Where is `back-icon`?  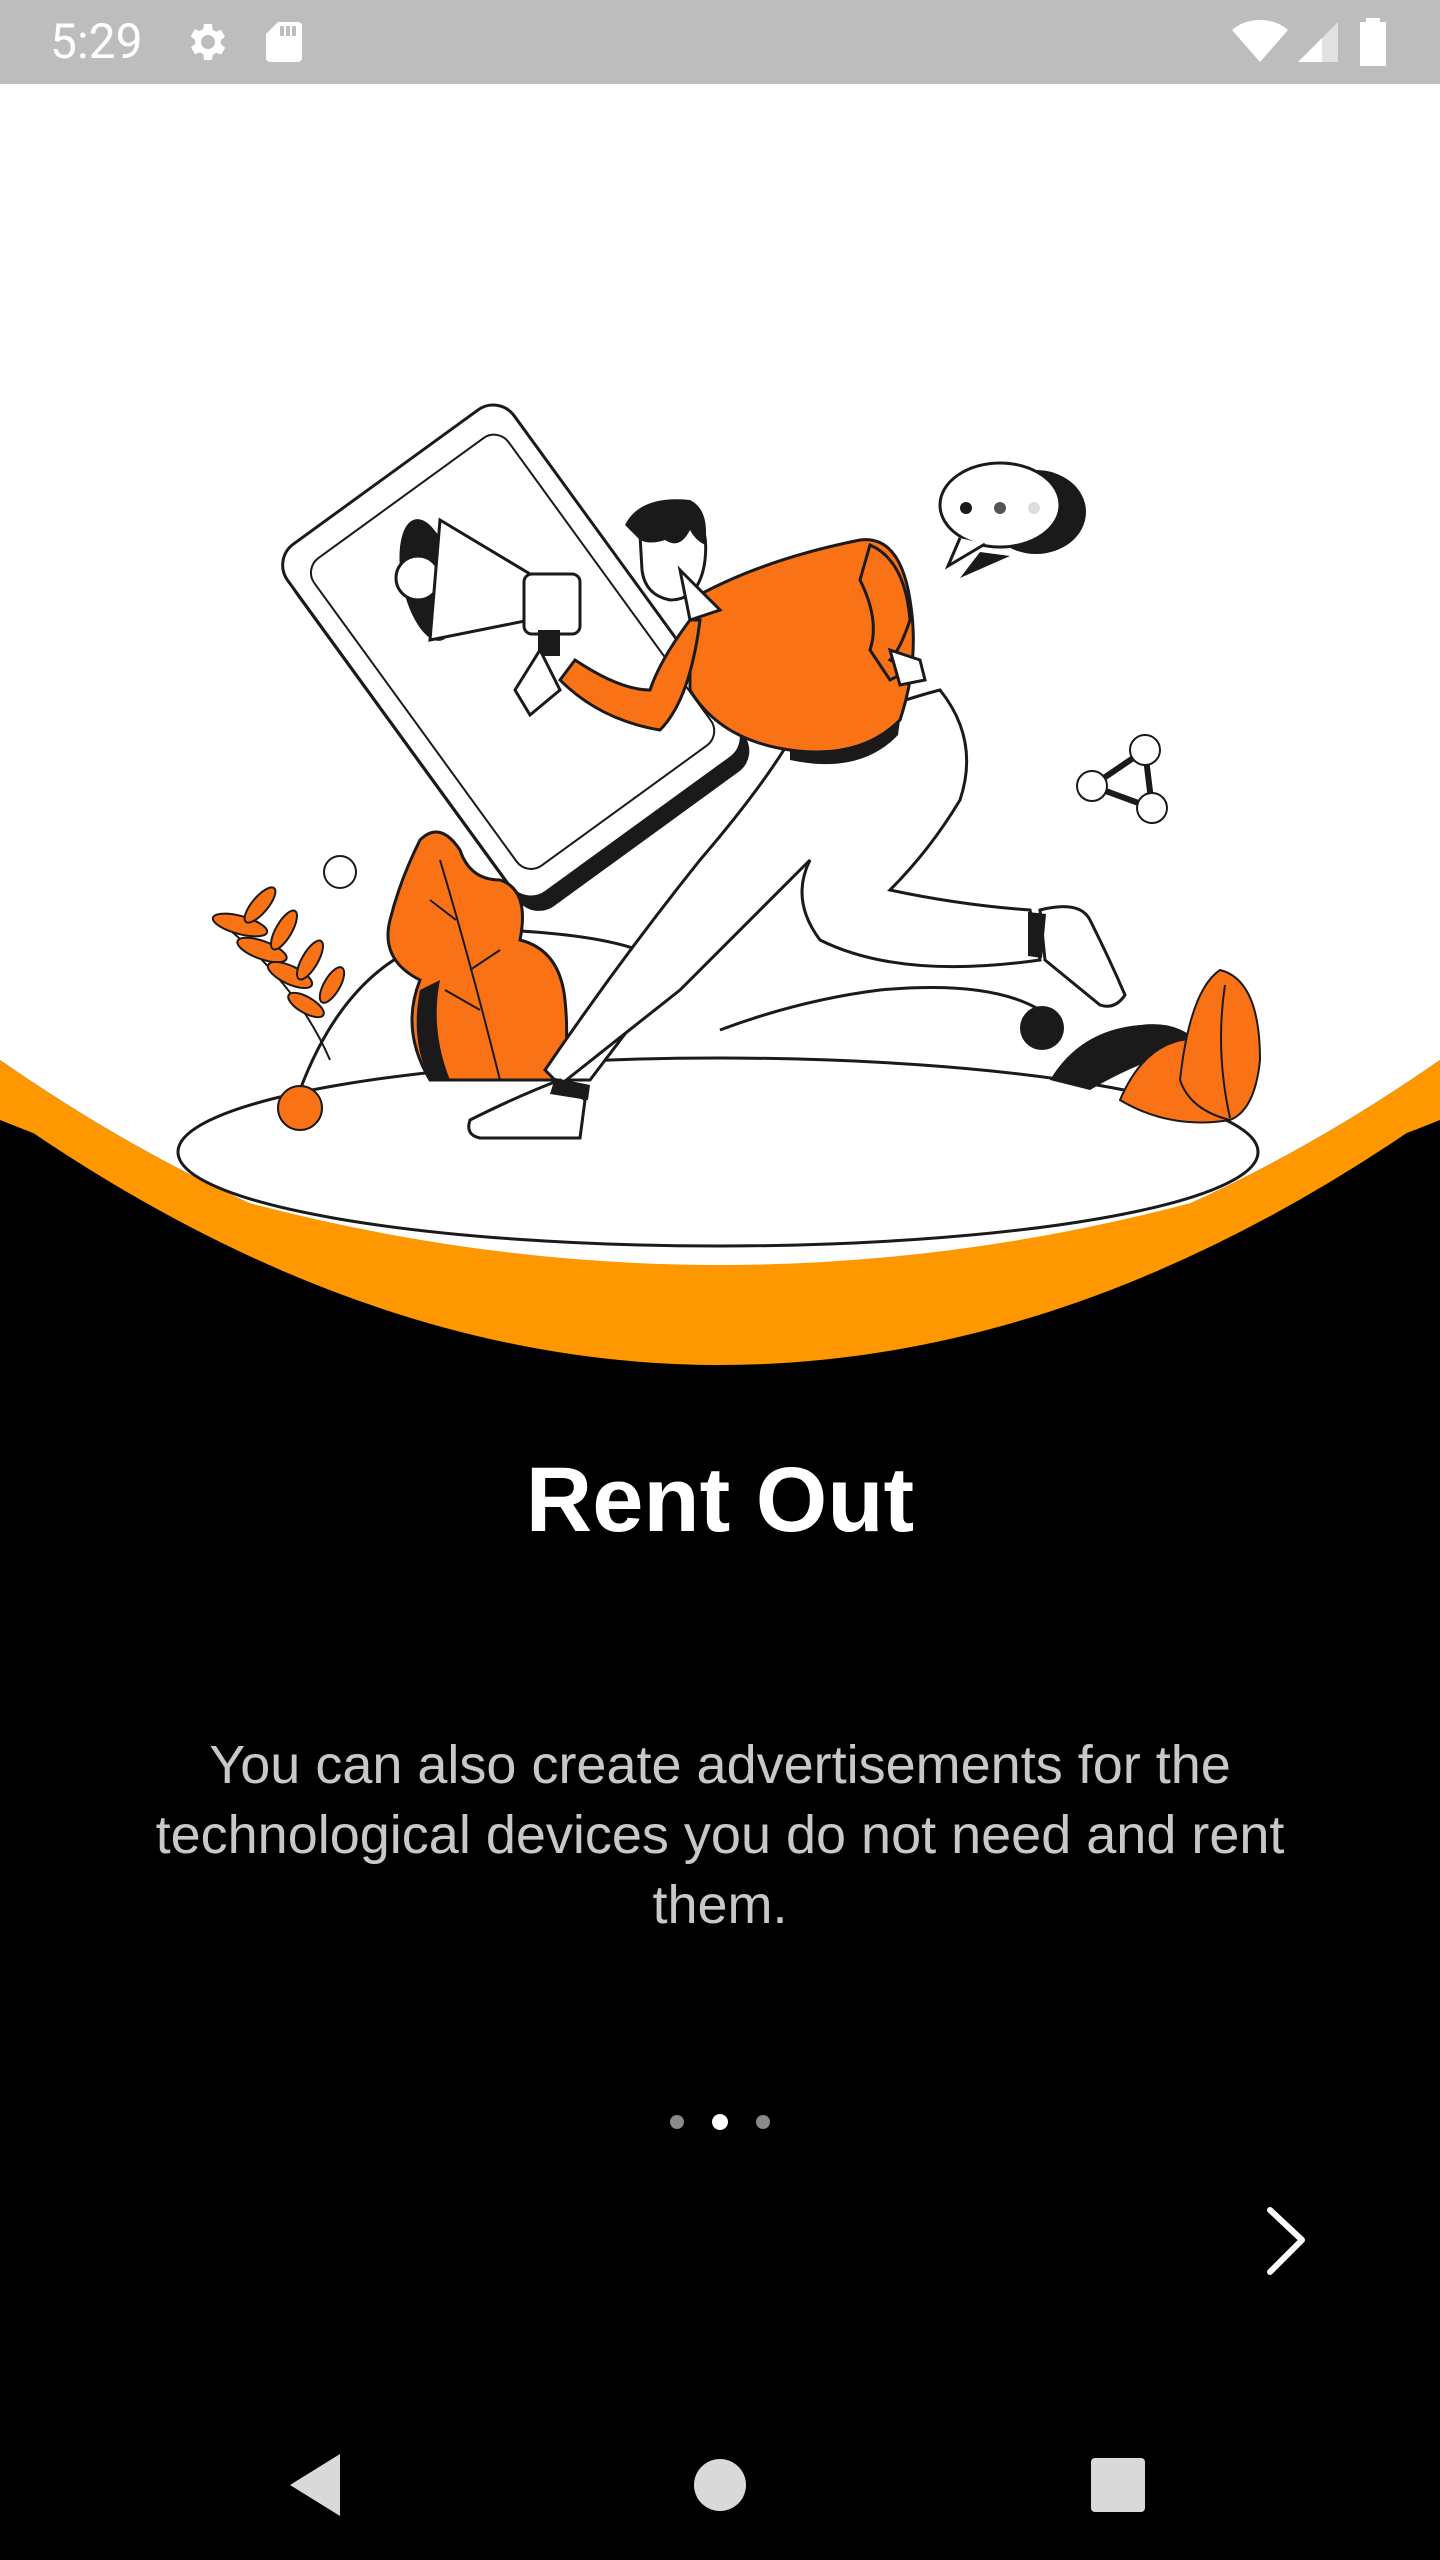
back-icon is located at coordinates (317, 2485).